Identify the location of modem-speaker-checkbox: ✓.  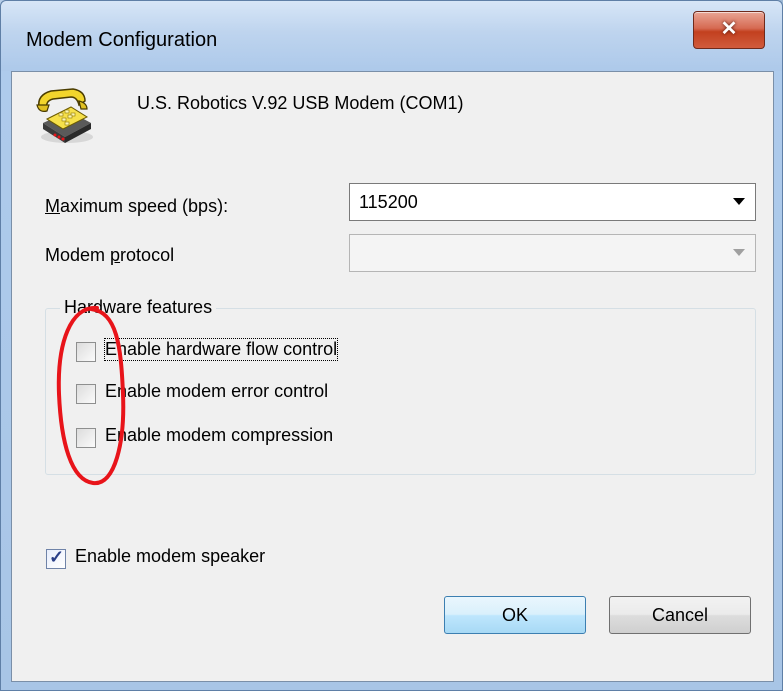
(56, 558).